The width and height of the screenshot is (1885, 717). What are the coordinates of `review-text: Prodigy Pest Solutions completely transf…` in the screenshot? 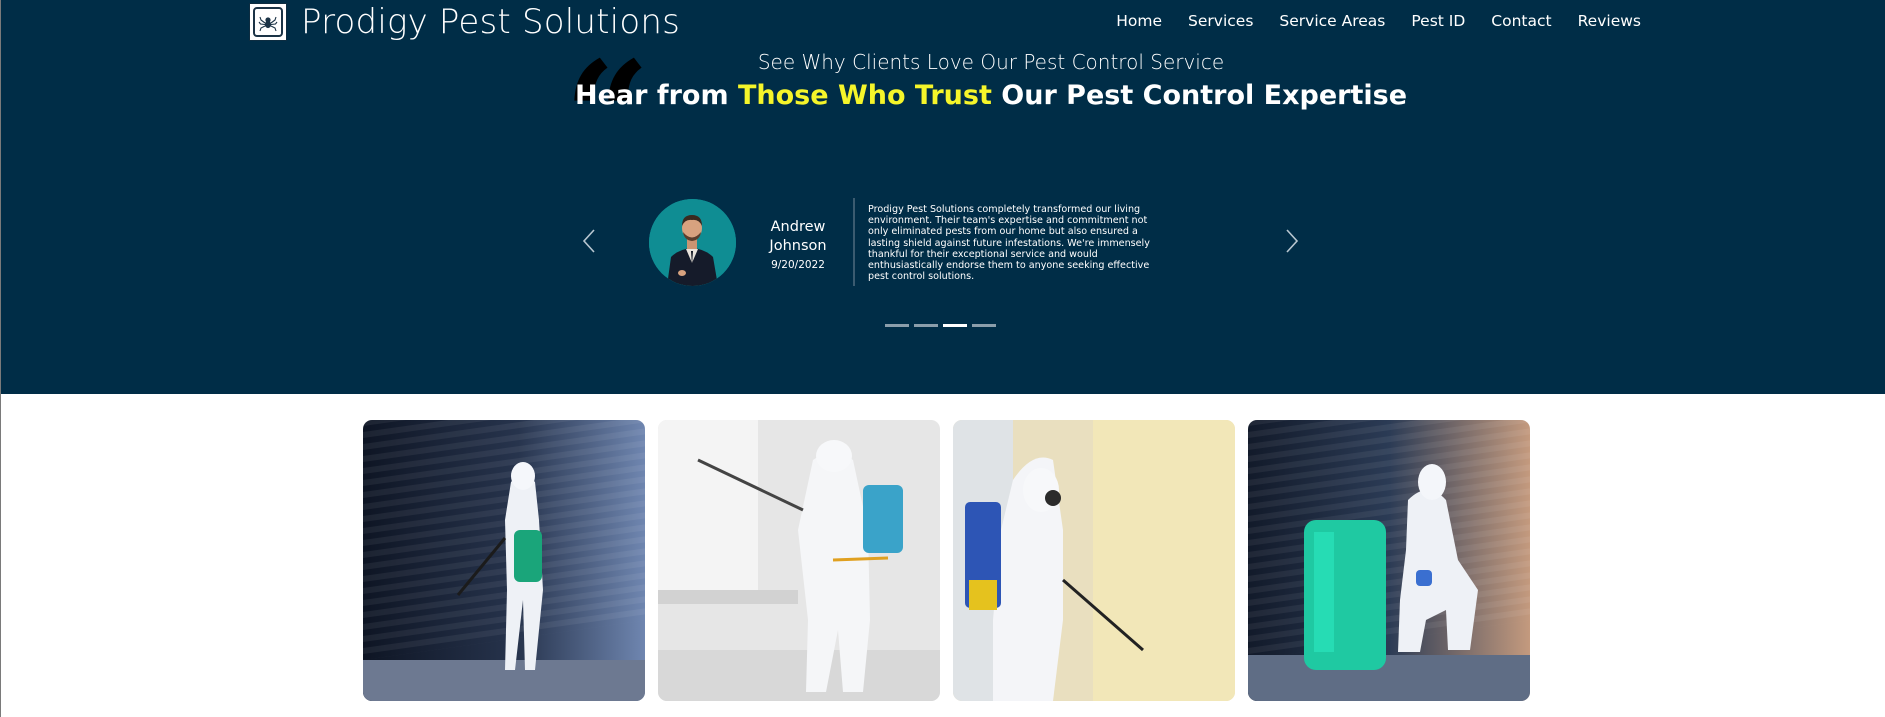 It's located at (1009, 243).